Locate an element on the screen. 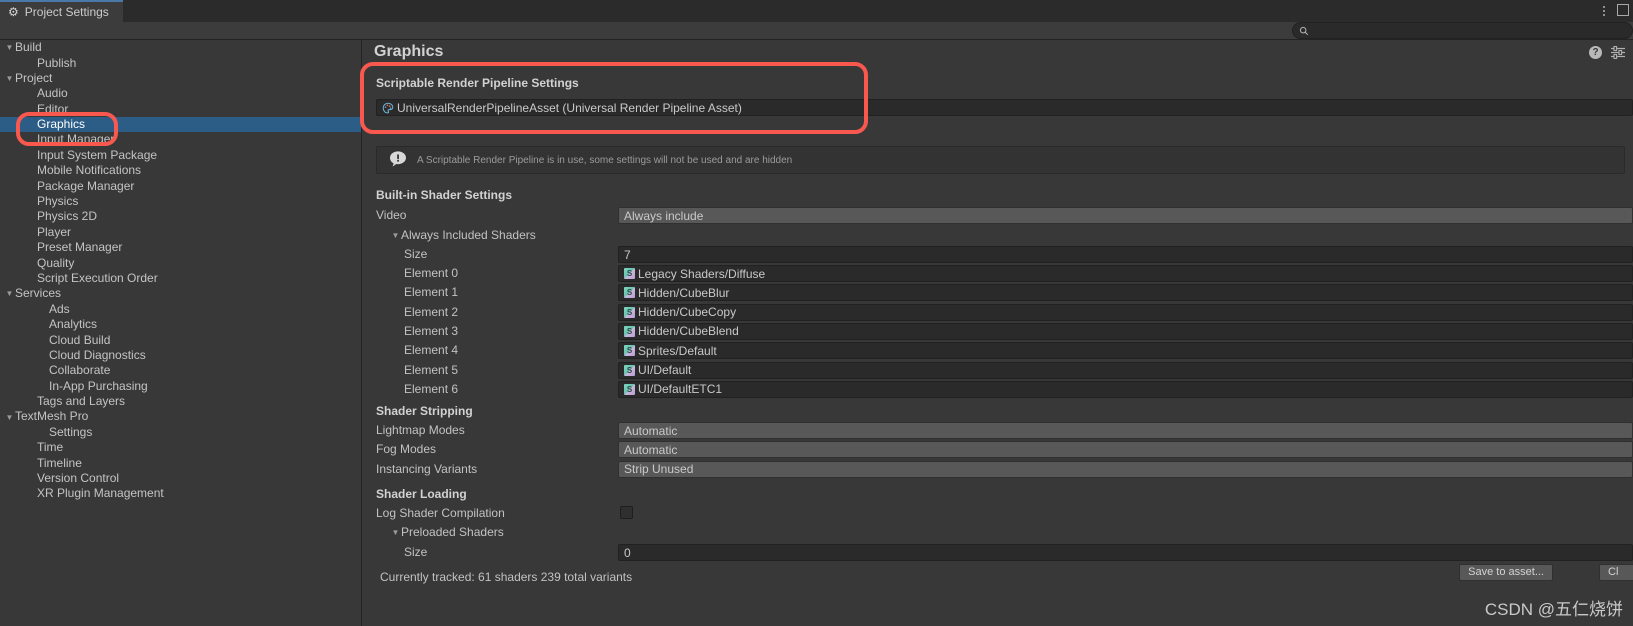 This screenshot has width=1633, height=626. shader-stripping-row: Lightmap Modes Automatic is located at coordinates (998, 430).